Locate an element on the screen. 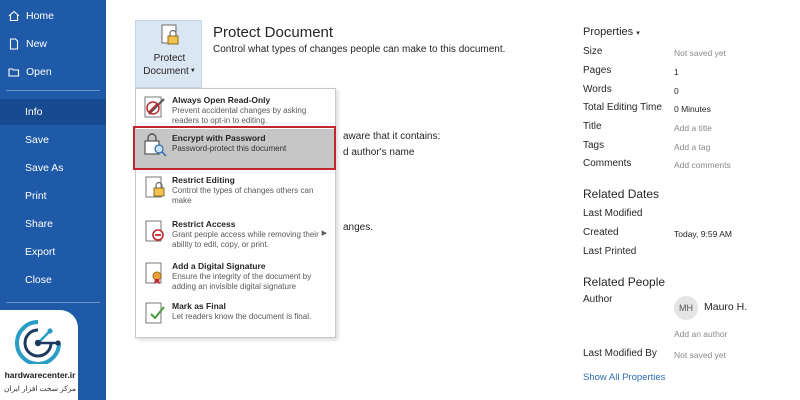 The width and height of the screenshot is (800, 400). last-modified-by-value: Not saved yet is located at coordinates (700, 355).